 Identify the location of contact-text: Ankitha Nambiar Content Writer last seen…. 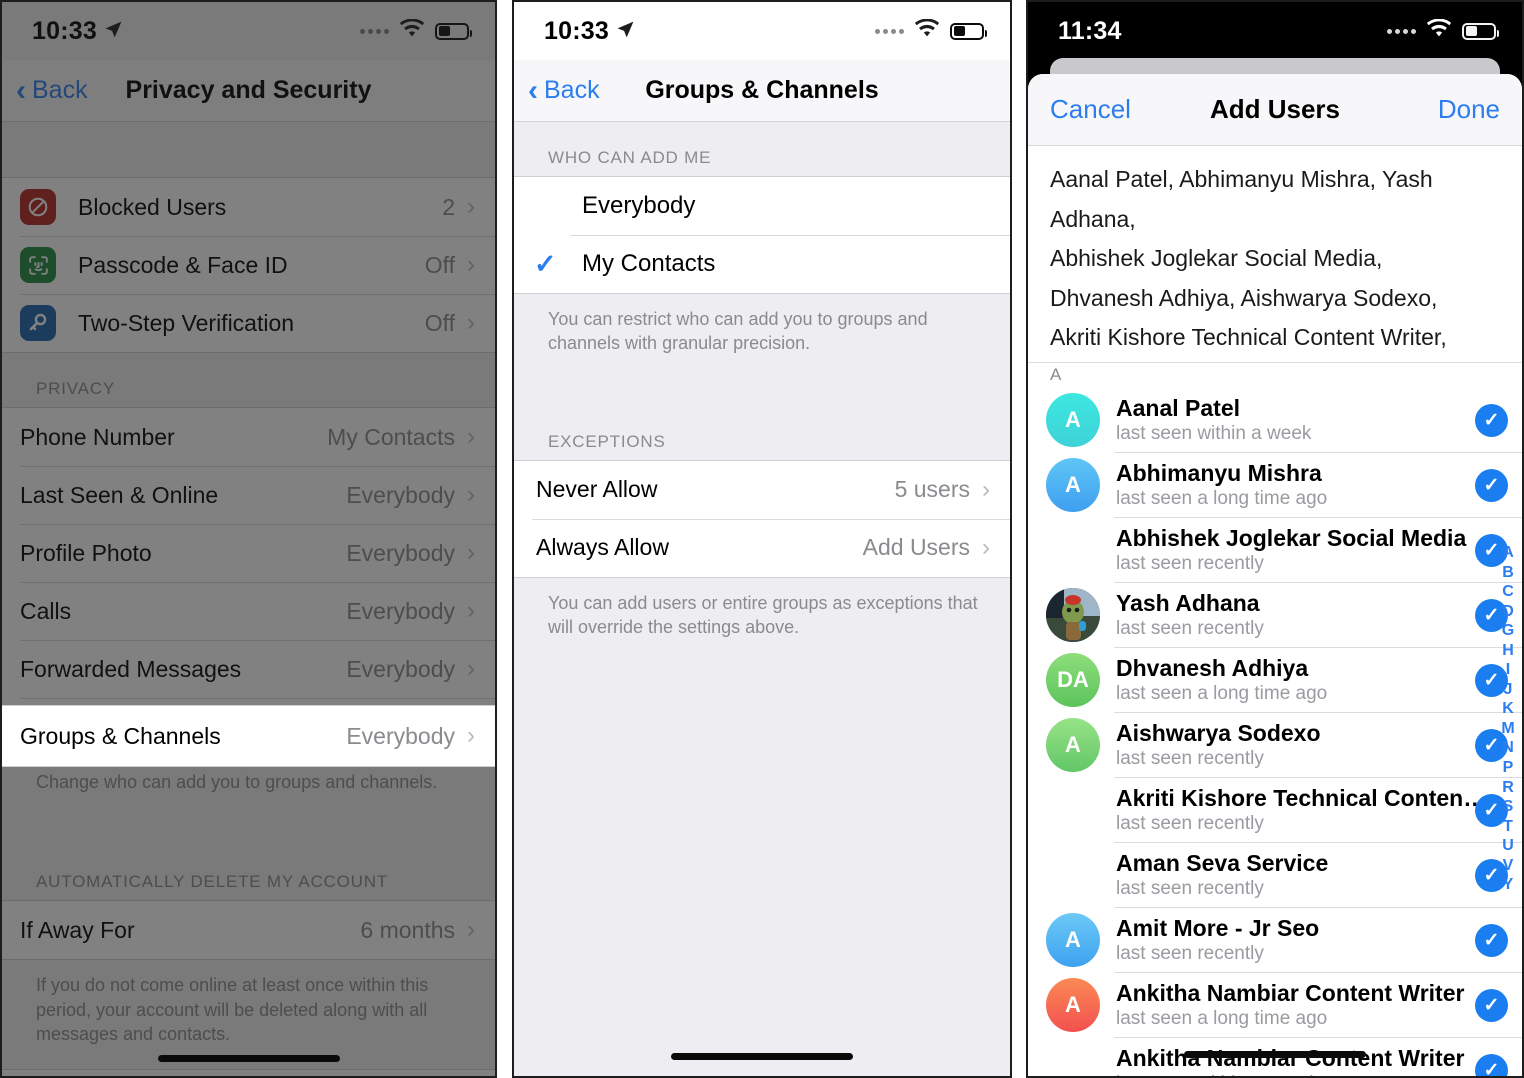
(1290, 1005).